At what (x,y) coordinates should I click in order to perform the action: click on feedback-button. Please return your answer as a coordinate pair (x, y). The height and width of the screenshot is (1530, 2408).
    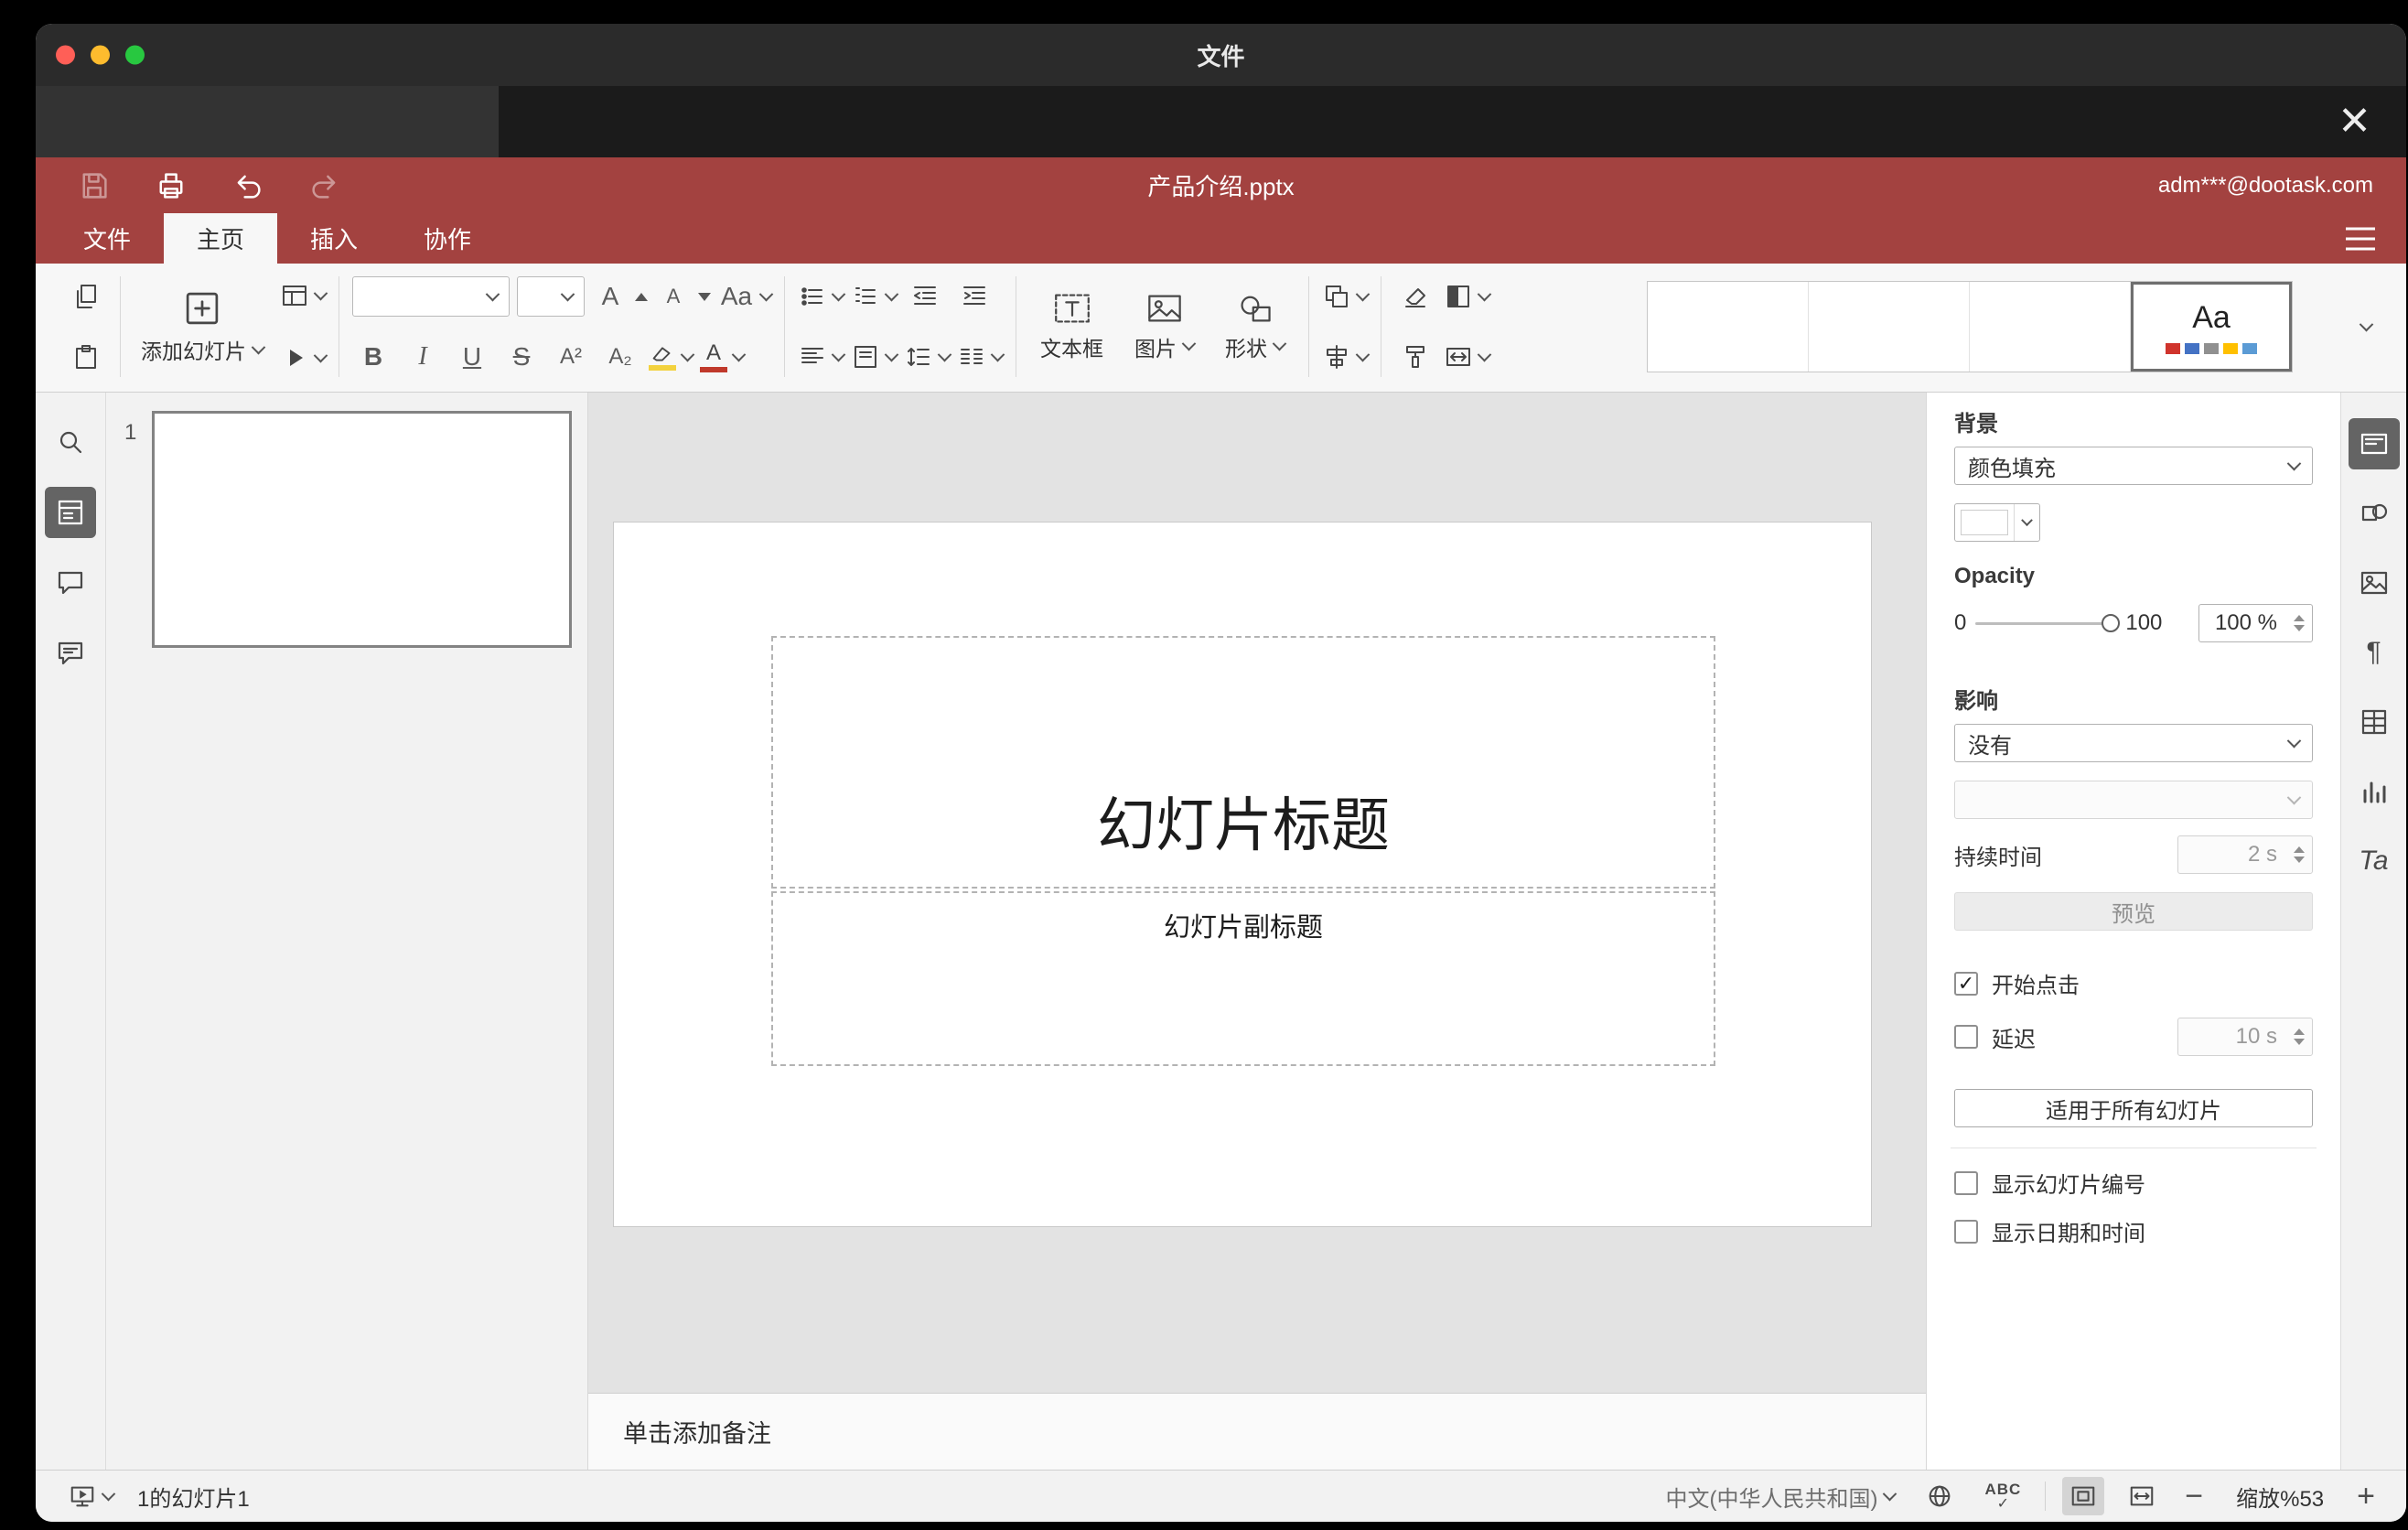
    Looking at the image, I should click on (70, 653).